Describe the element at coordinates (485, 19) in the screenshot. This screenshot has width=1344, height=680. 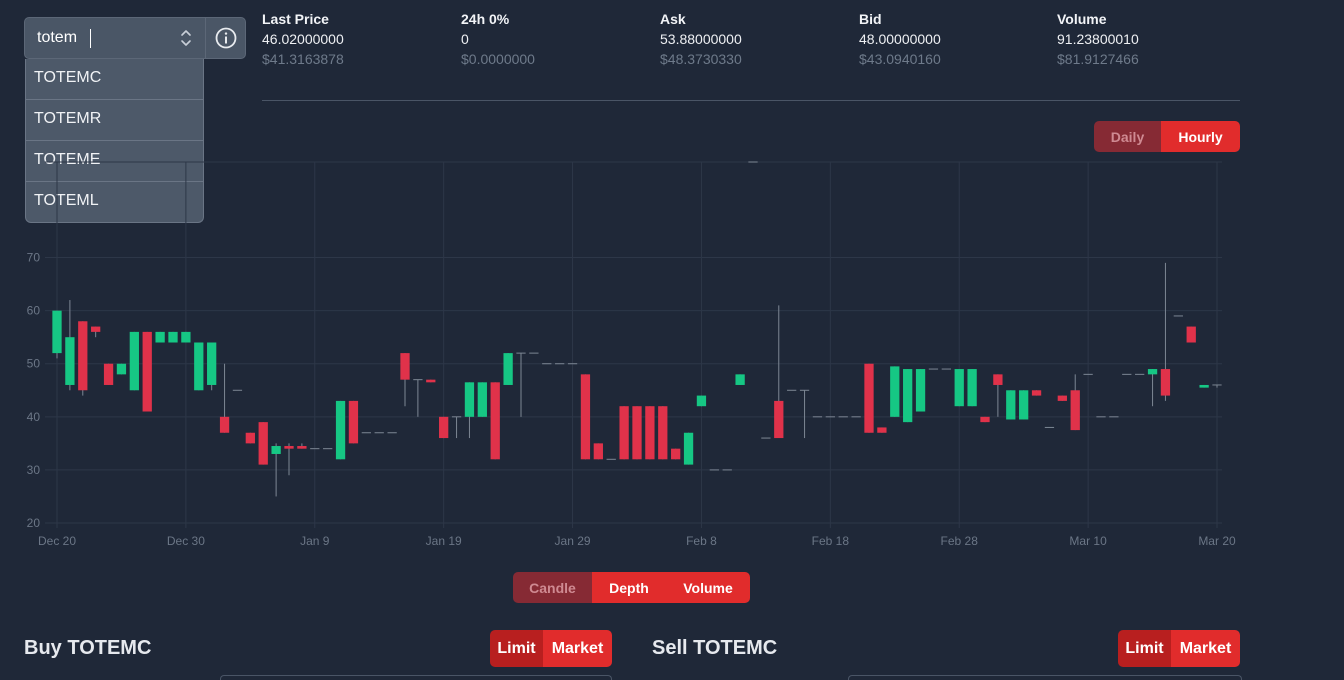
I see `stat-label: 24h 0%` at that location.